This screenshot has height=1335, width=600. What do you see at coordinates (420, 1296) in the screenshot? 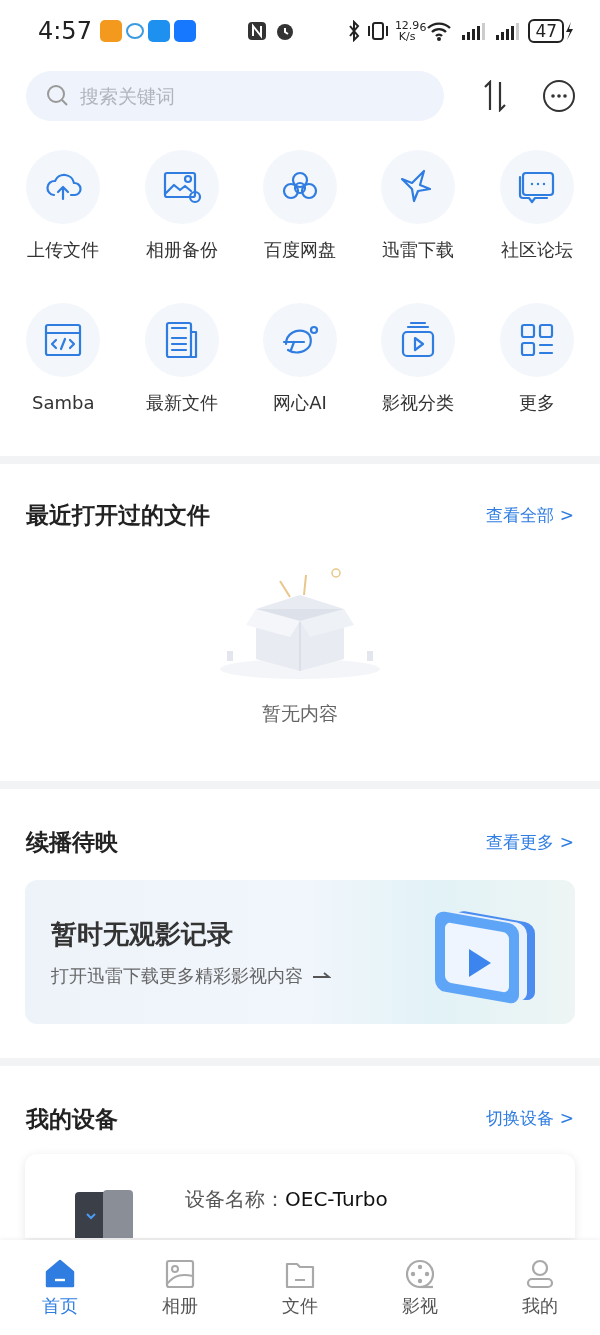
I see `nav-tab: 影视` at bounding box center [420, 1296].